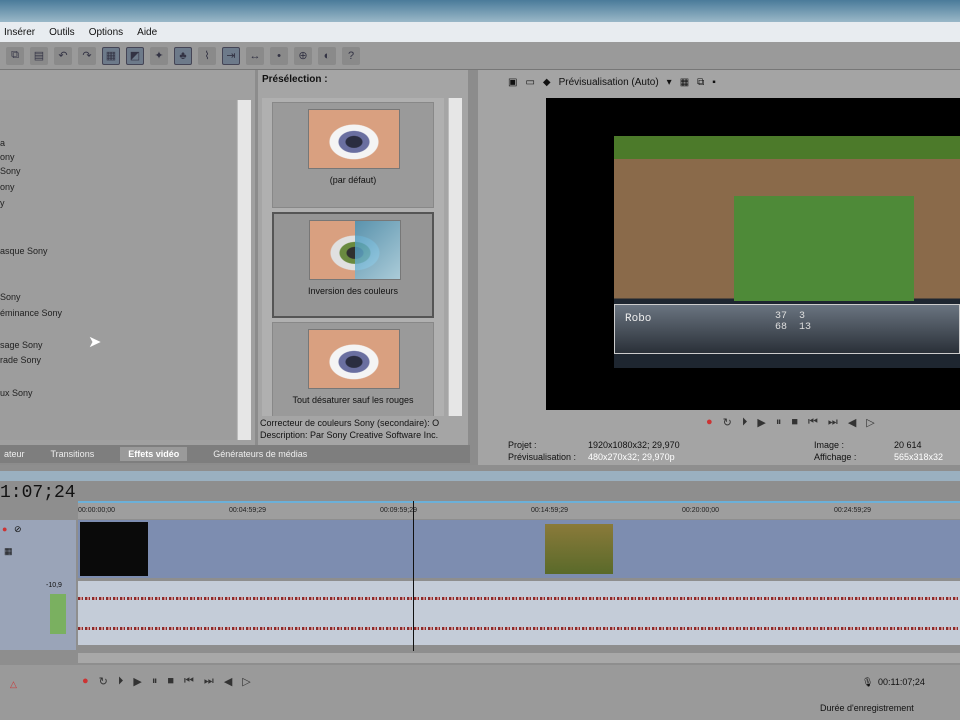  Describe the element at coordinates (111, 55) in the screenshot. I see `snap-icon: ▦` at that location.